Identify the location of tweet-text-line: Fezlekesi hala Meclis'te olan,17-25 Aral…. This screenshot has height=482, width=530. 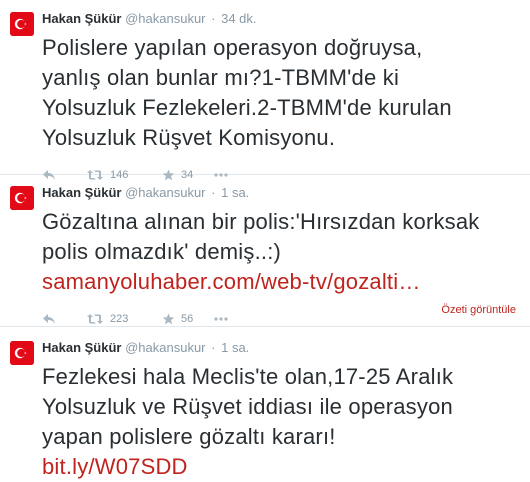
(248, 376).